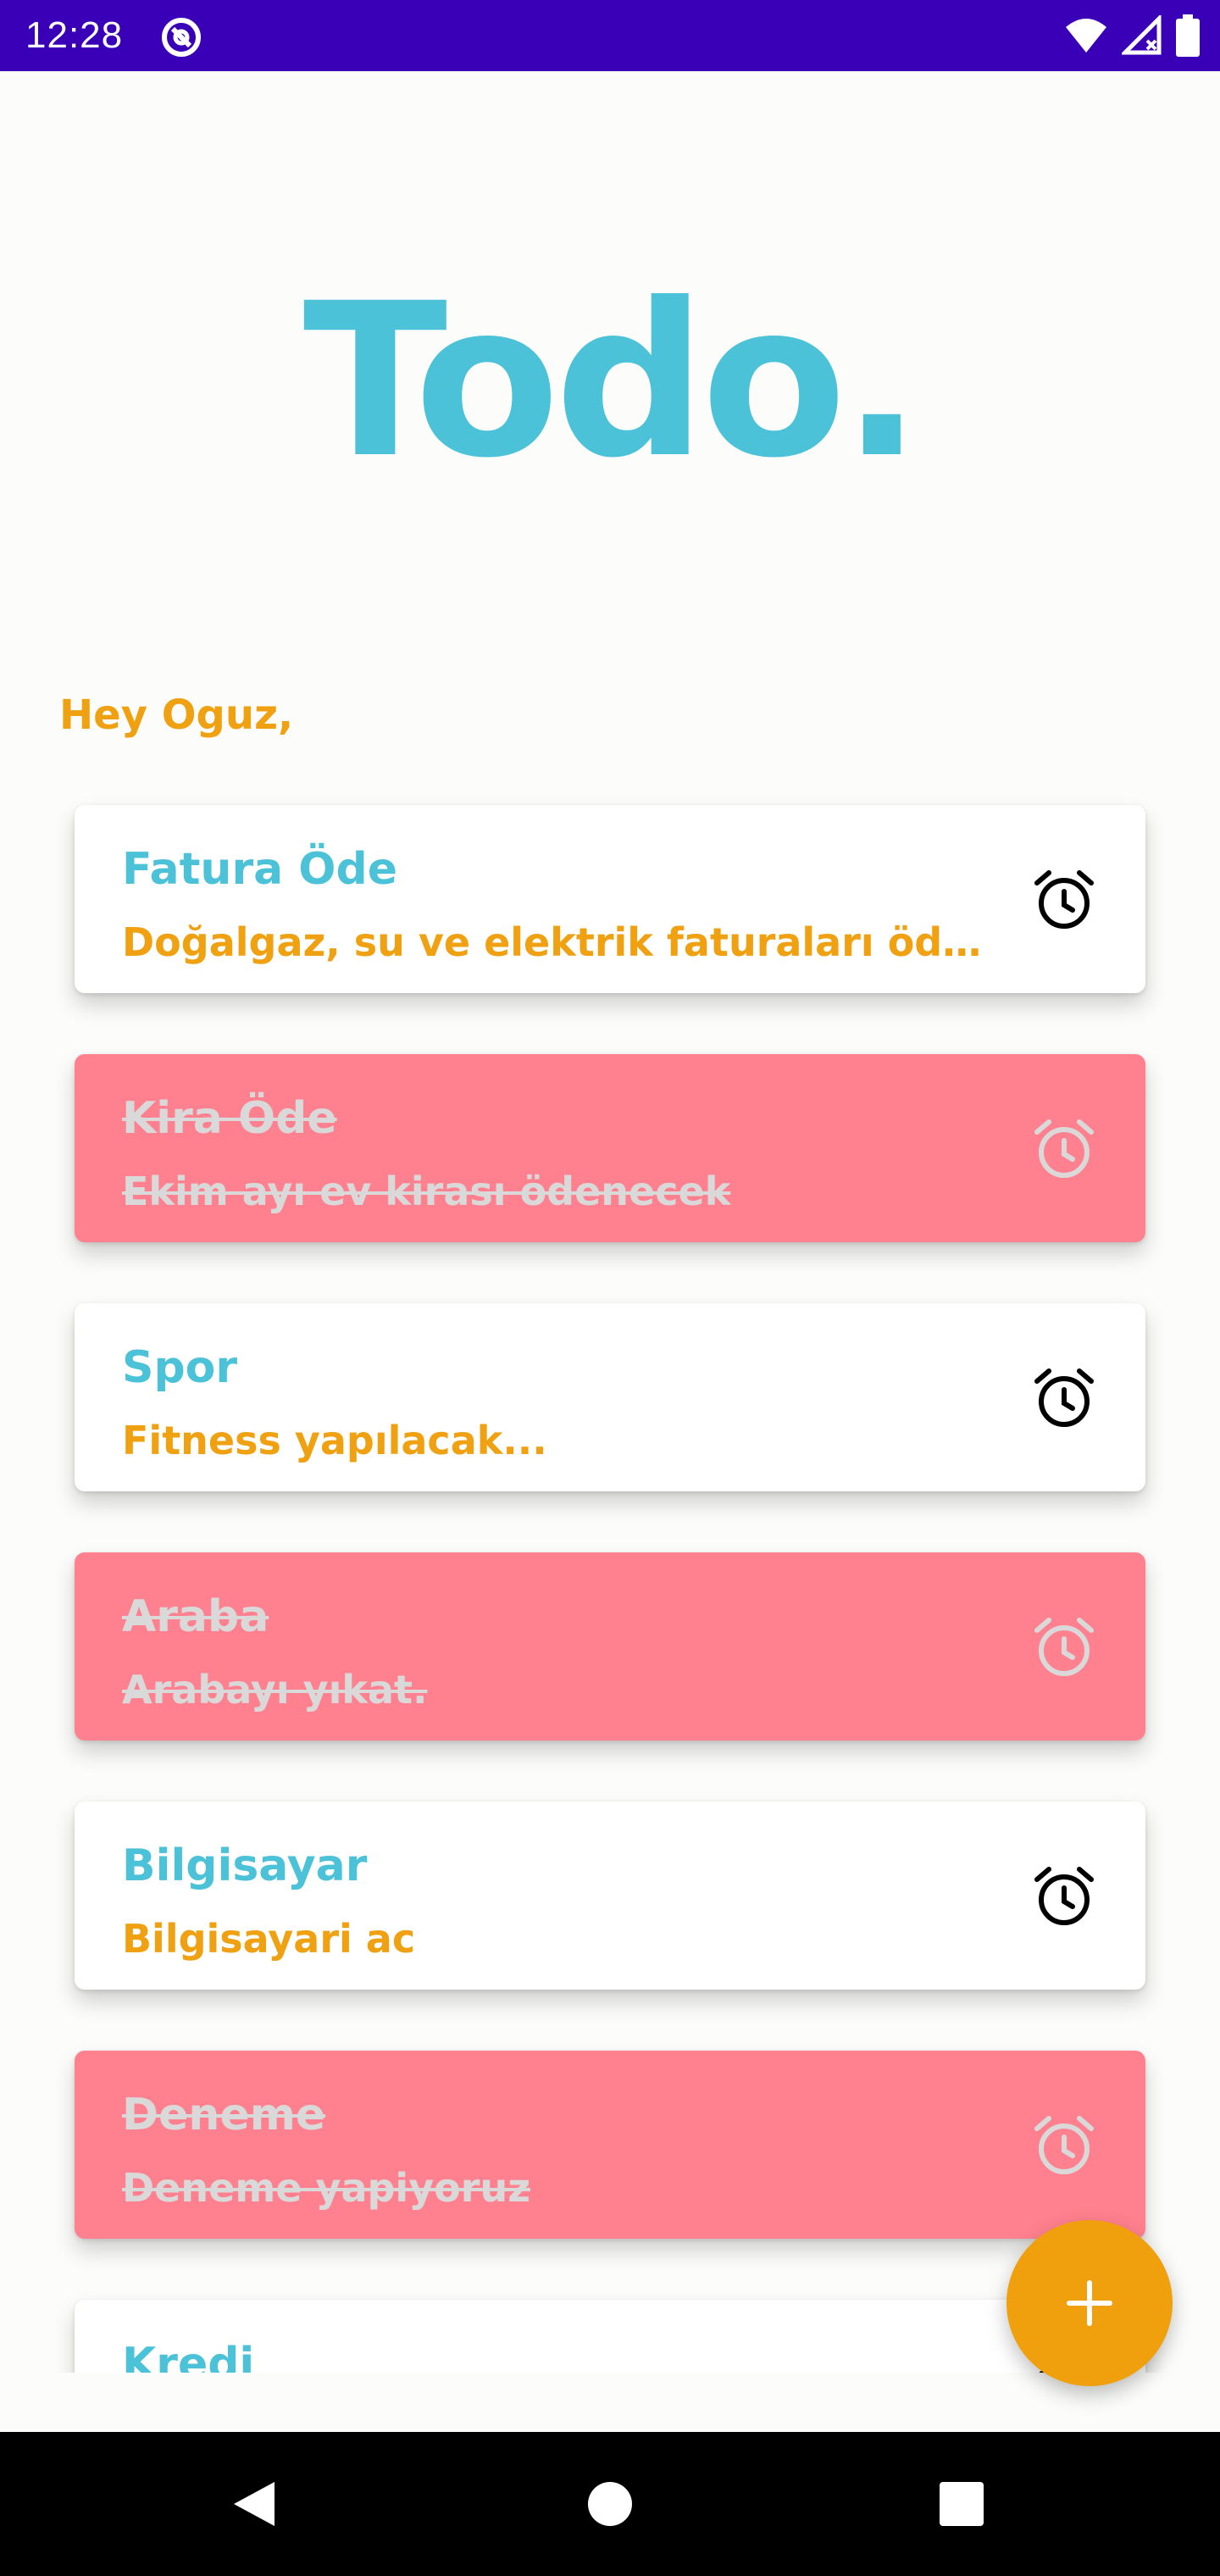 Image resolution: width=1220 pixels, height=2576 pixels. I want to click on task-title: Kira Öde, so click(229, 1118).